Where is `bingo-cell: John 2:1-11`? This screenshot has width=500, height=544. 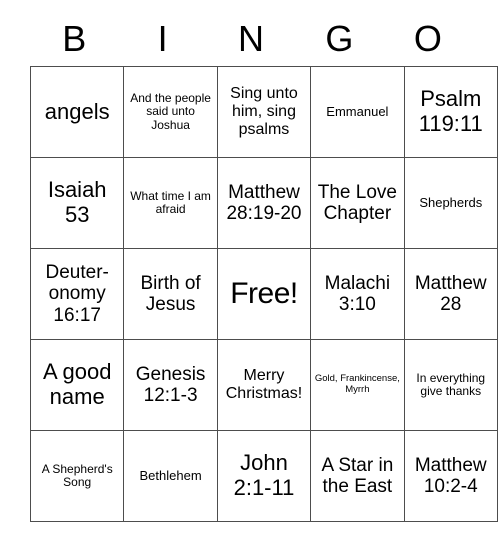 bingo-cell: John 2:1-11 is located at coordinates (264, 476).